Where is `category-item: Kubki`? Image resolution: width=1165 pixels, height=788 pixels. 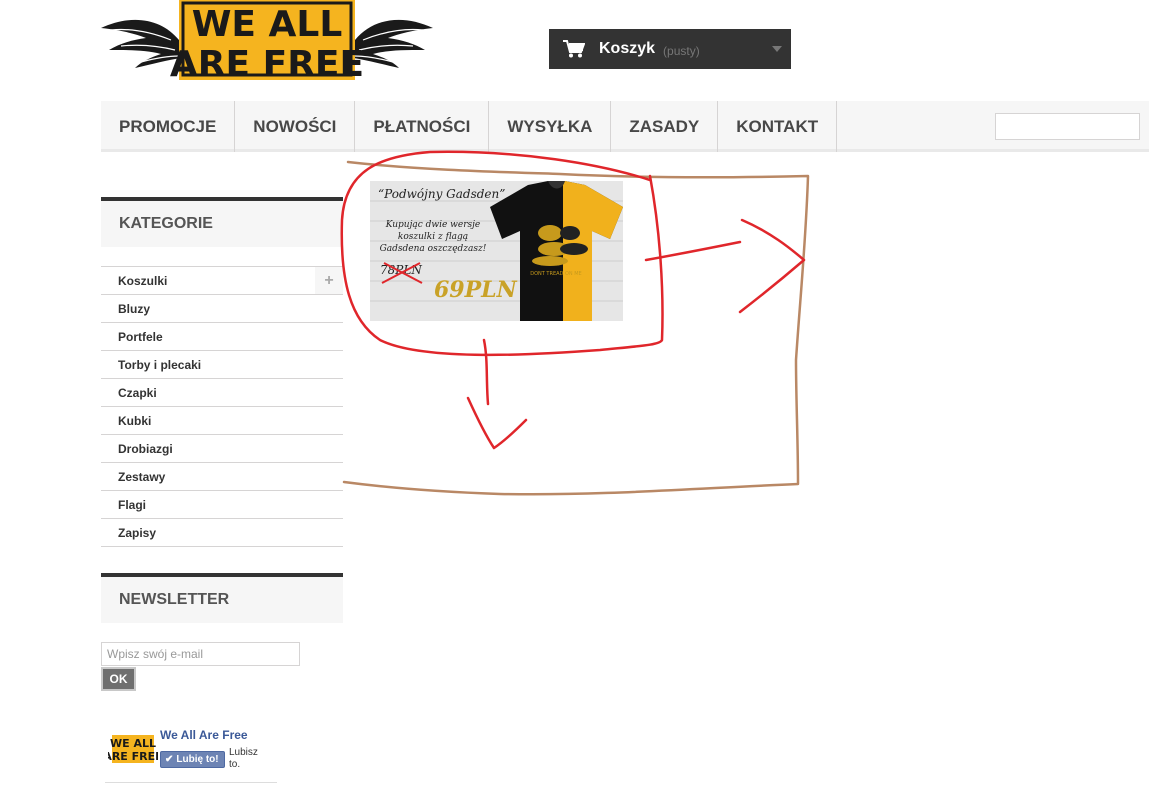 category-item: Kubki is located at coordinates (222, 421).